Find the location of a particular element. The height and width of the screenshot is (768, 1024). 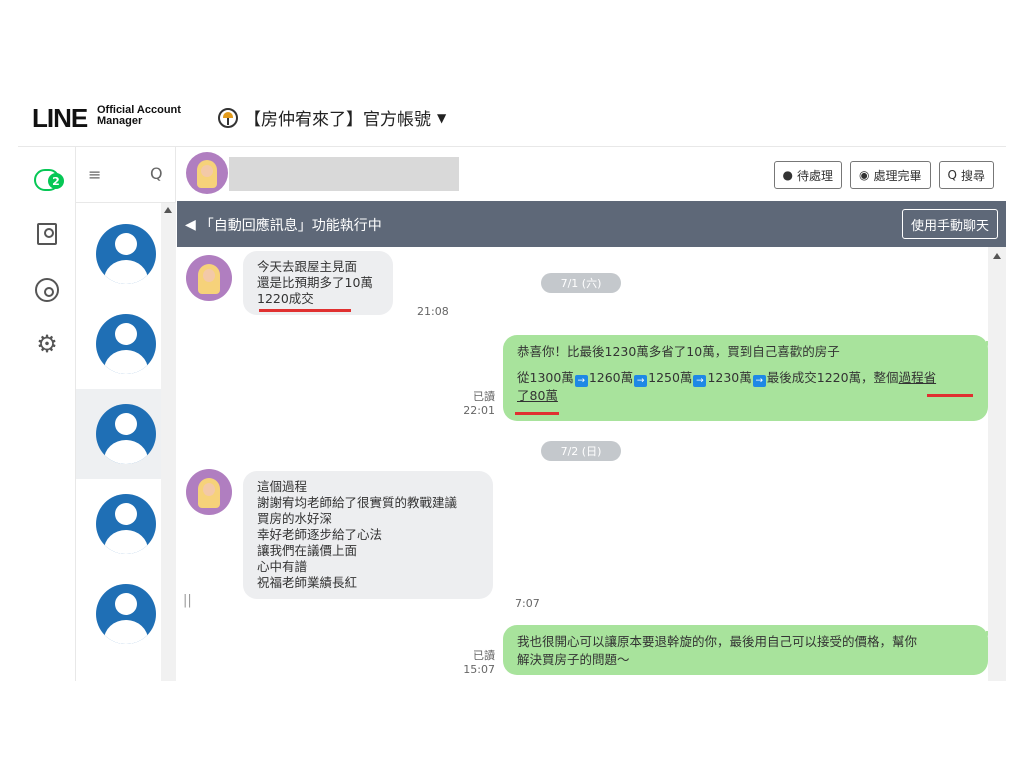

incoming-message: 今天去跟屋主見面 還是比預期多了10萬 1220成交 is located at coordinates (318, 283).